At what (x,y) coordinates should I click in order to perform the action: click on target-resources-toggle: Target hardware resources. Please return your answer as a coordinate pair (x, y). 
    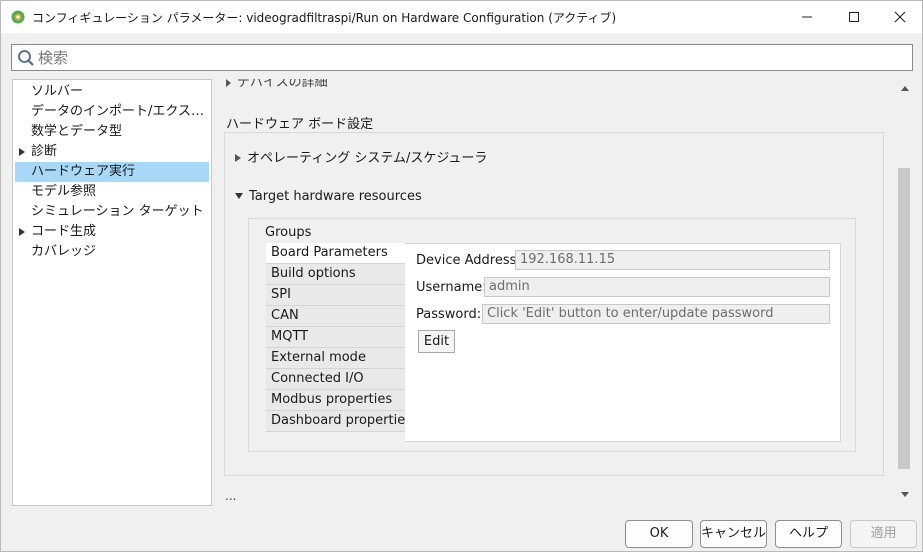
    Looking at the image, I should click on (328, 196).